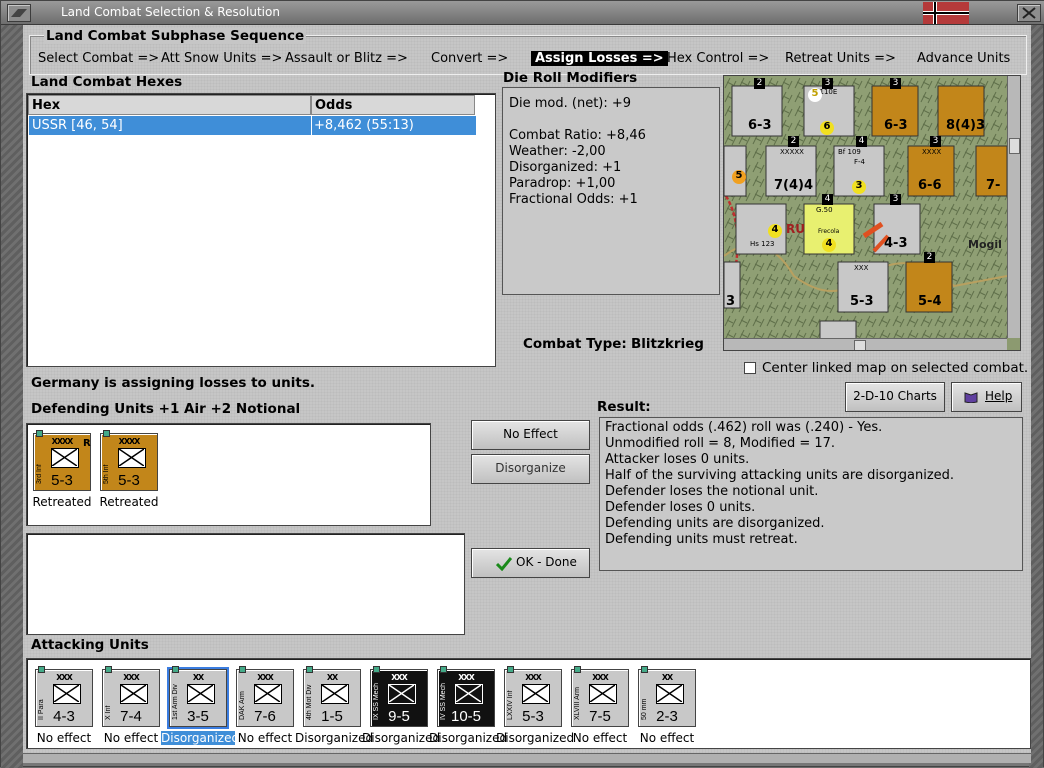 Image resolution: width=1044 pixels, height=768 pixels. What do you see at coordinates (530, 435) in the screenshot?
I see `no-effect-button: No Effect` at bounding box center [530, 435].